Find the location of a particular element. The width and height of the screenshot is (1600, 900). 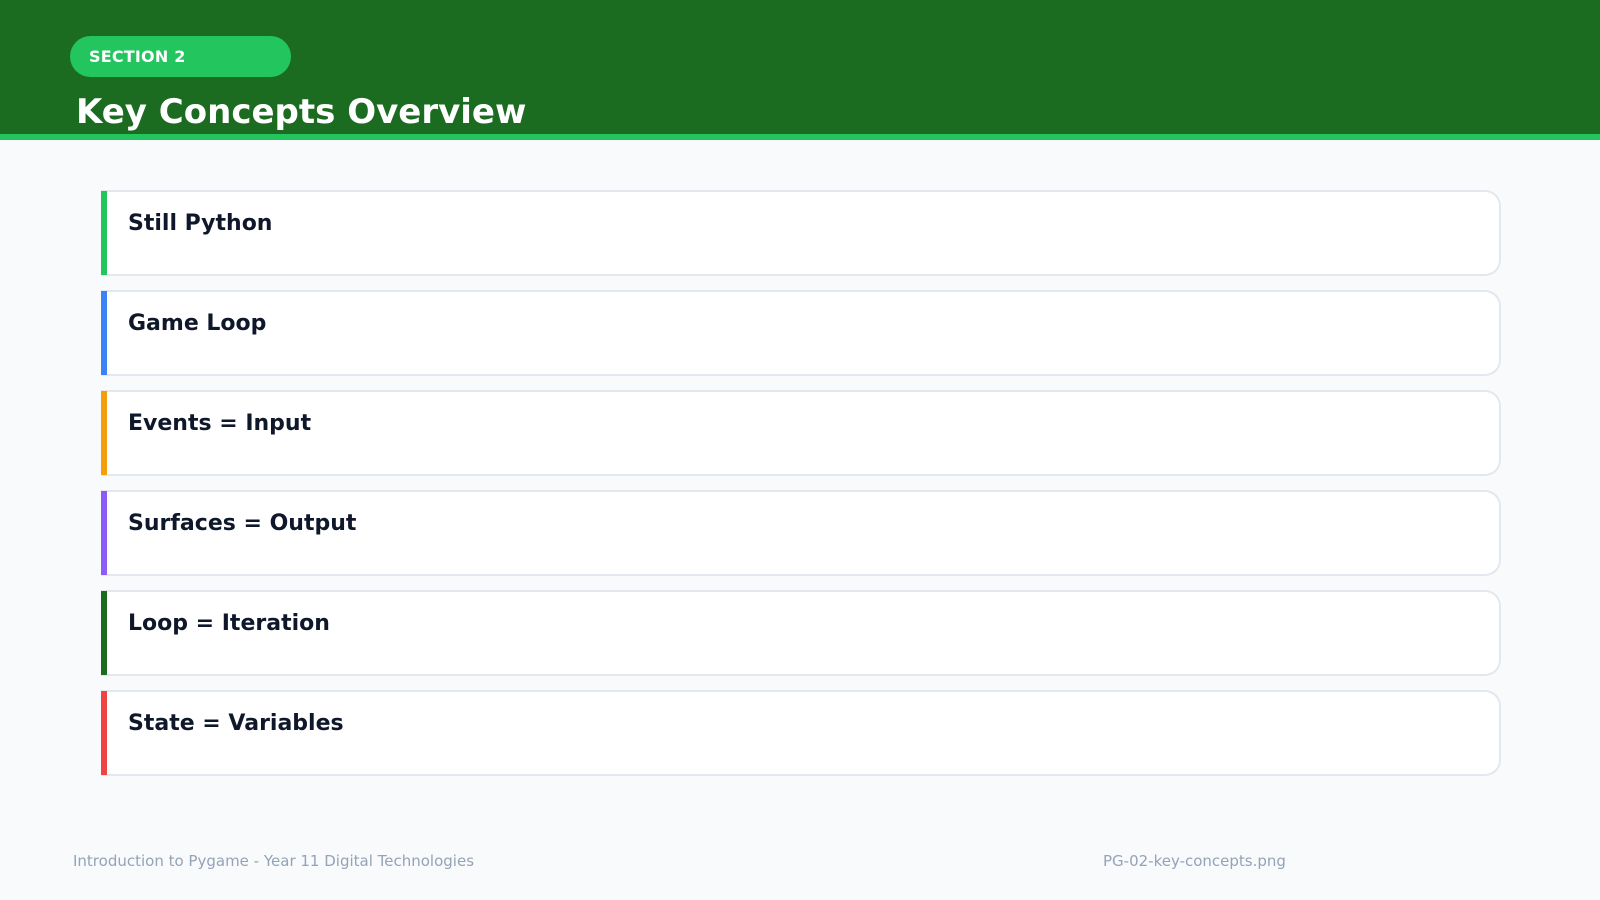

page-title: Key Concepts Overview is located at coordinates (301, 112).